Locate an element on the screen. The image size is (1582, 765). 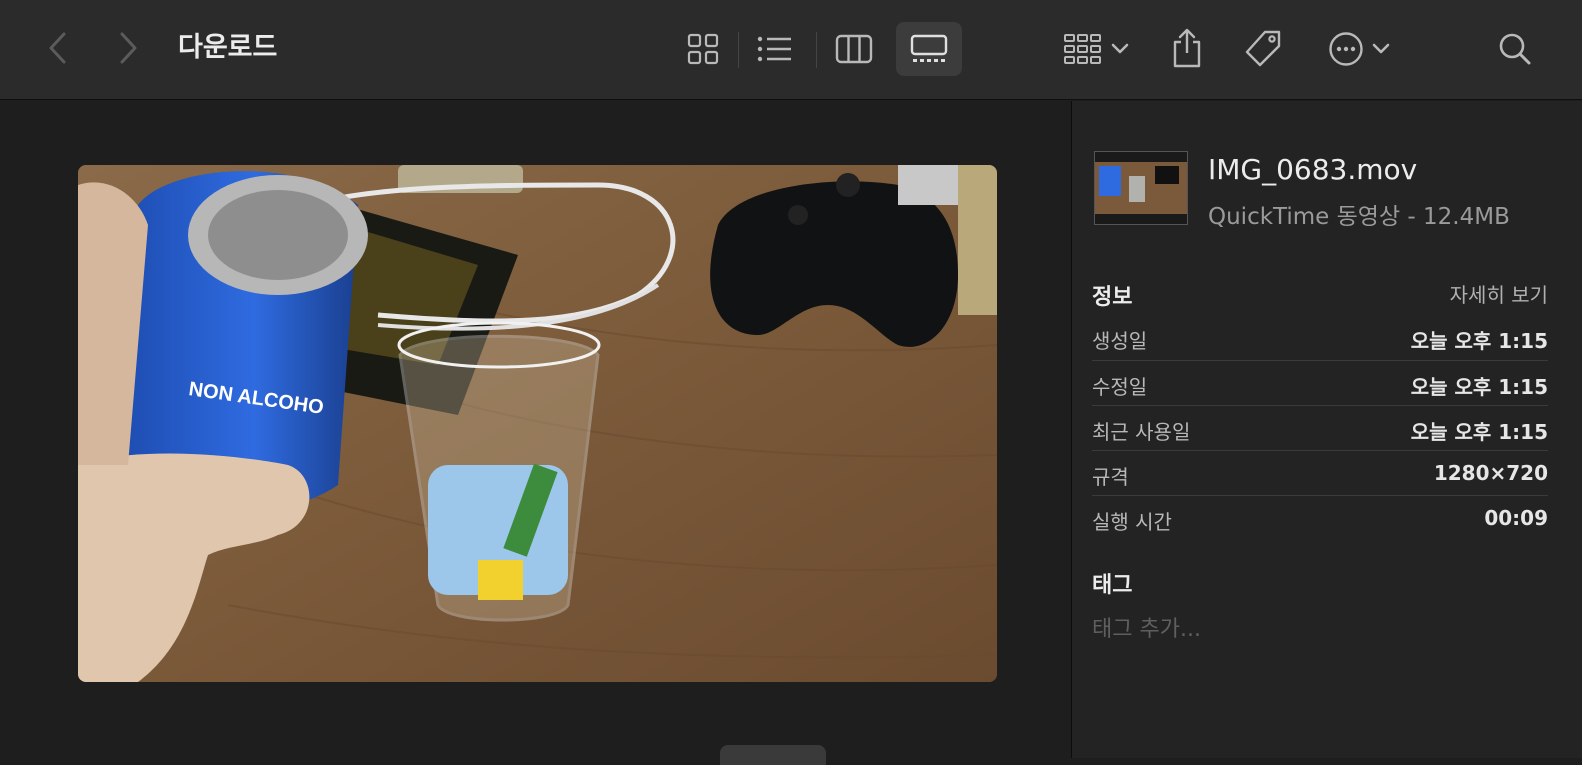
gallery-view-button is located at coordinates (929, 49).